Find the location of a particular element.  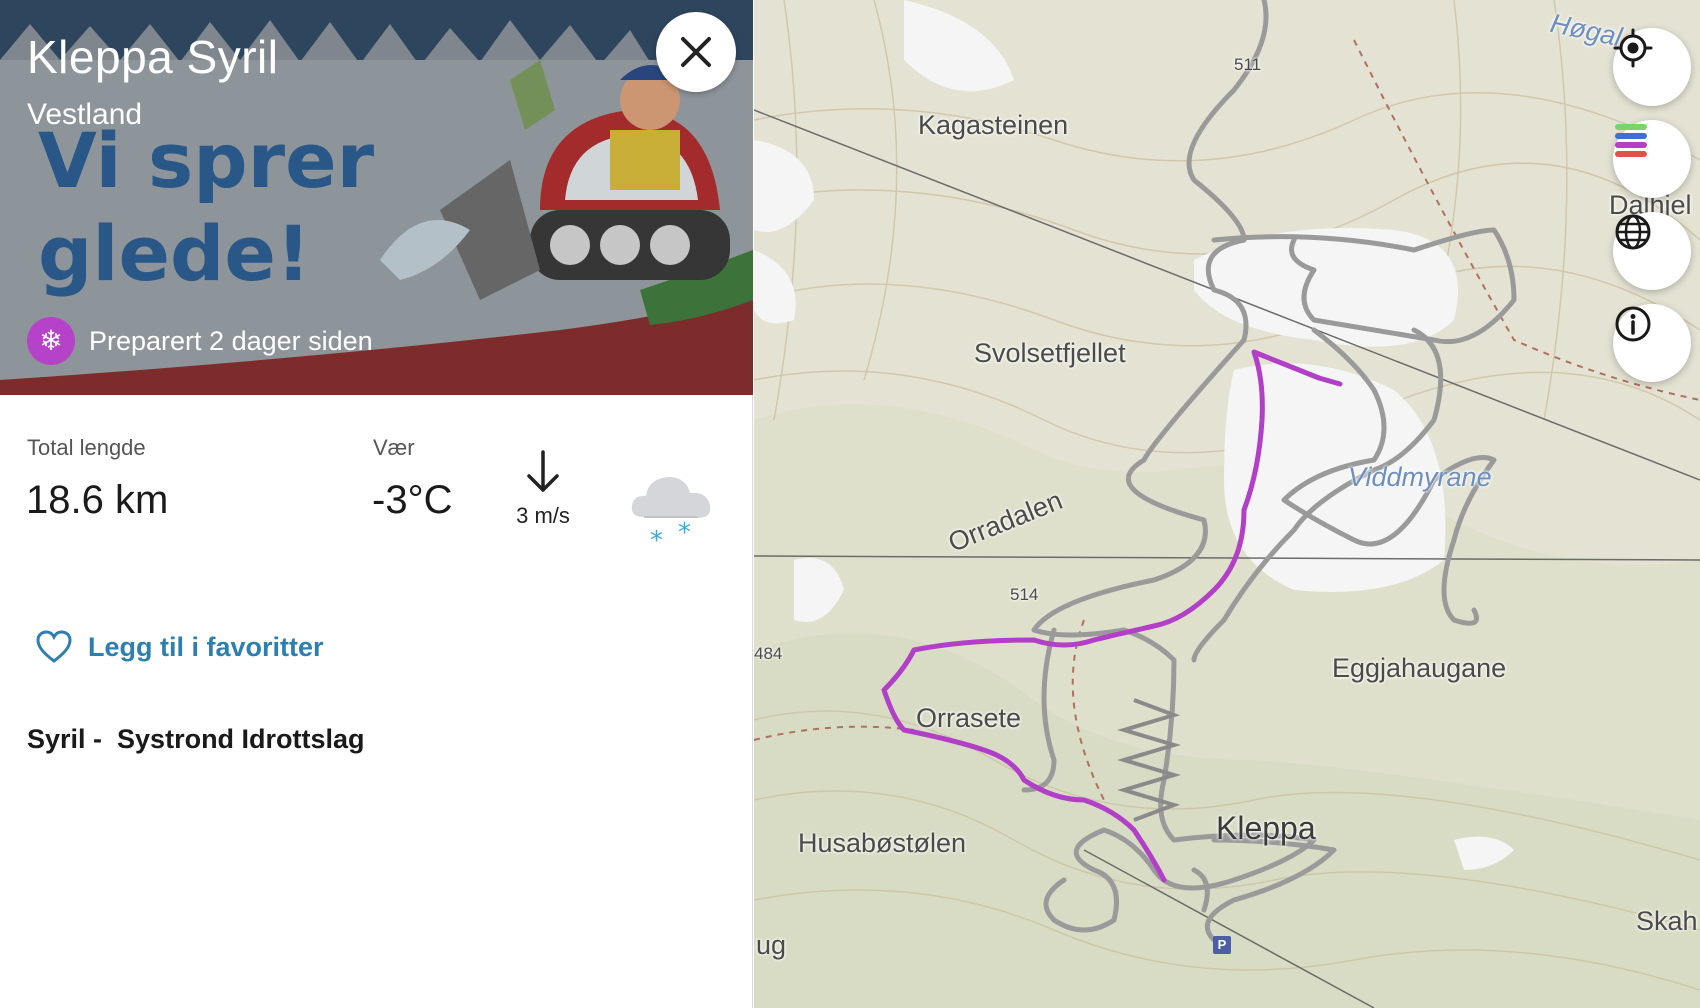

preparation-text: Preparert 2 dager siden is located at coordinates (231, 340).